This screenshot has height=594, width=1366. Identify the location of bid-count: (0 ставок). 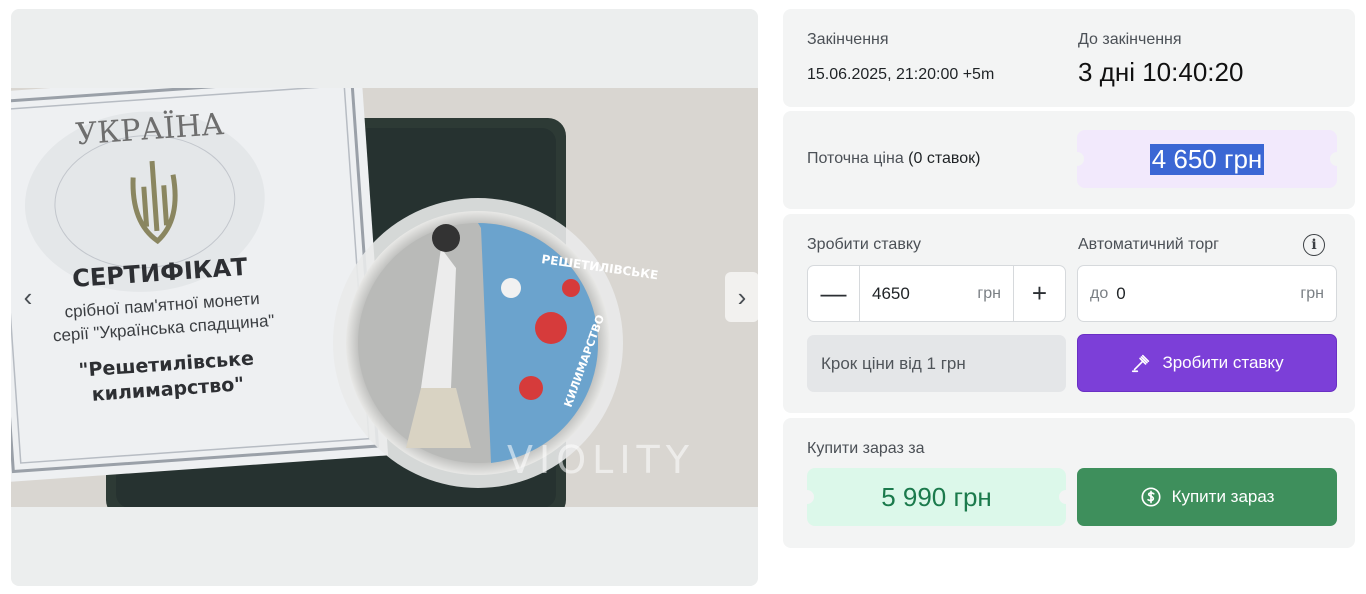
(944, 158).